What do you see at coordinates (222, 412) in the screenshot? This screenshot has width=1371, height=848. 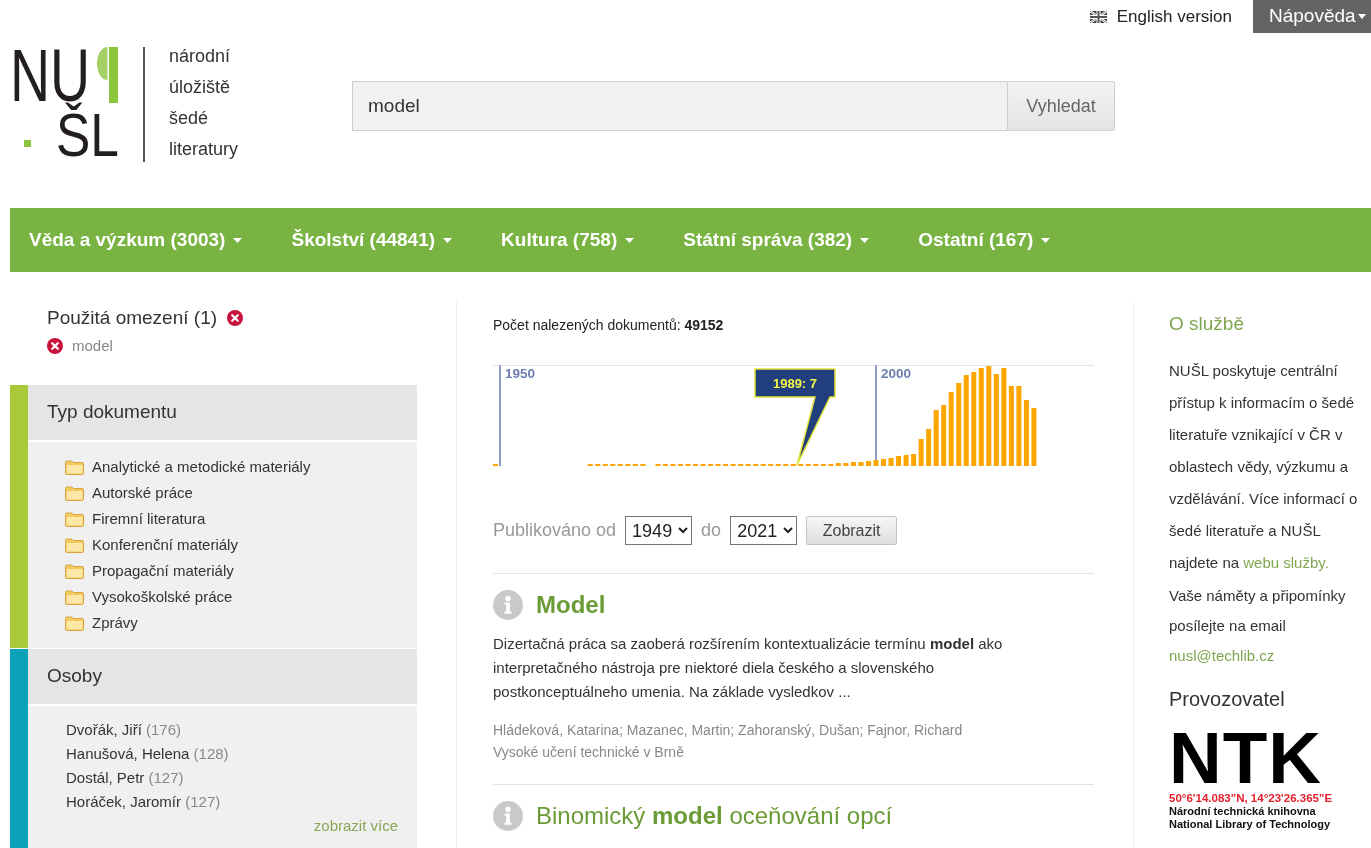 I see `facet-header: Typ dokumentu` at bounding box center [222, 412].